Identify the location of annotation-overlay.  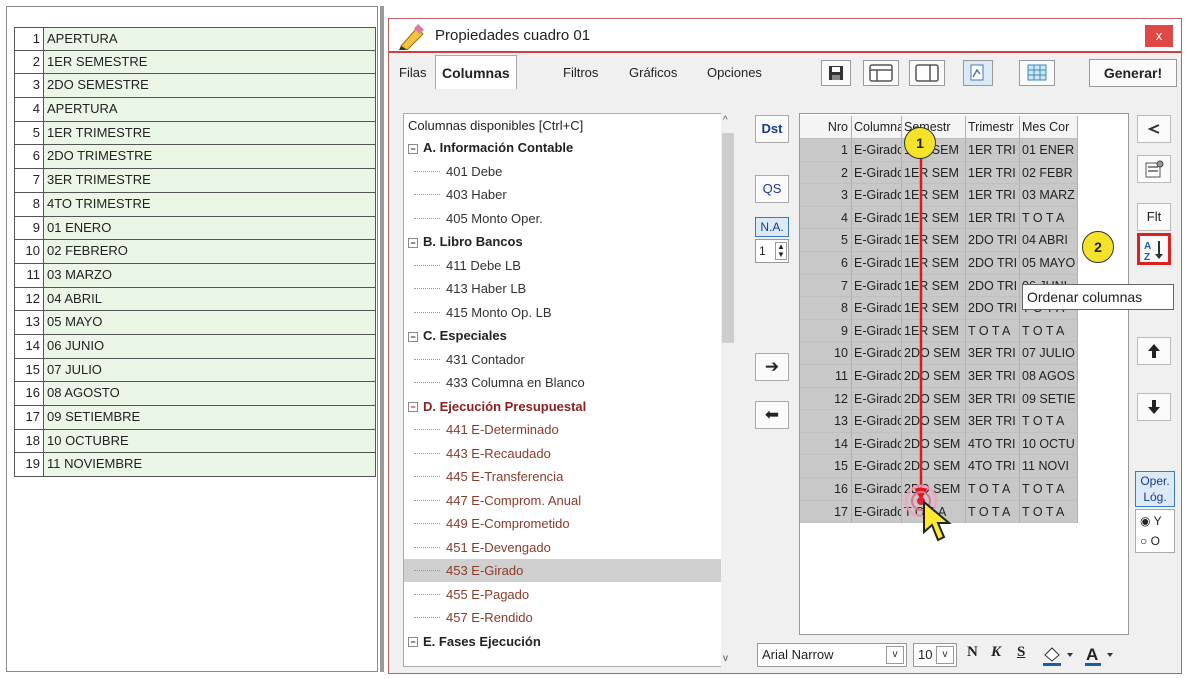
(921, 337).